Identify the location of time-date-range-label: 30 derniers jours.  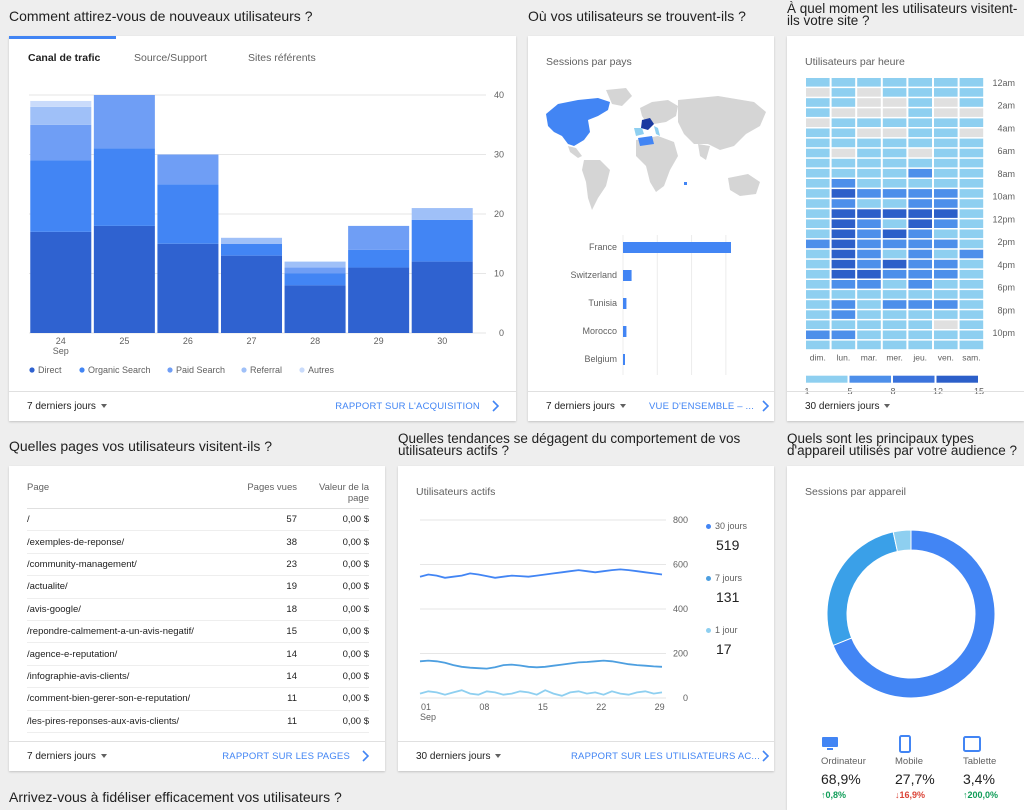
(842, 406).